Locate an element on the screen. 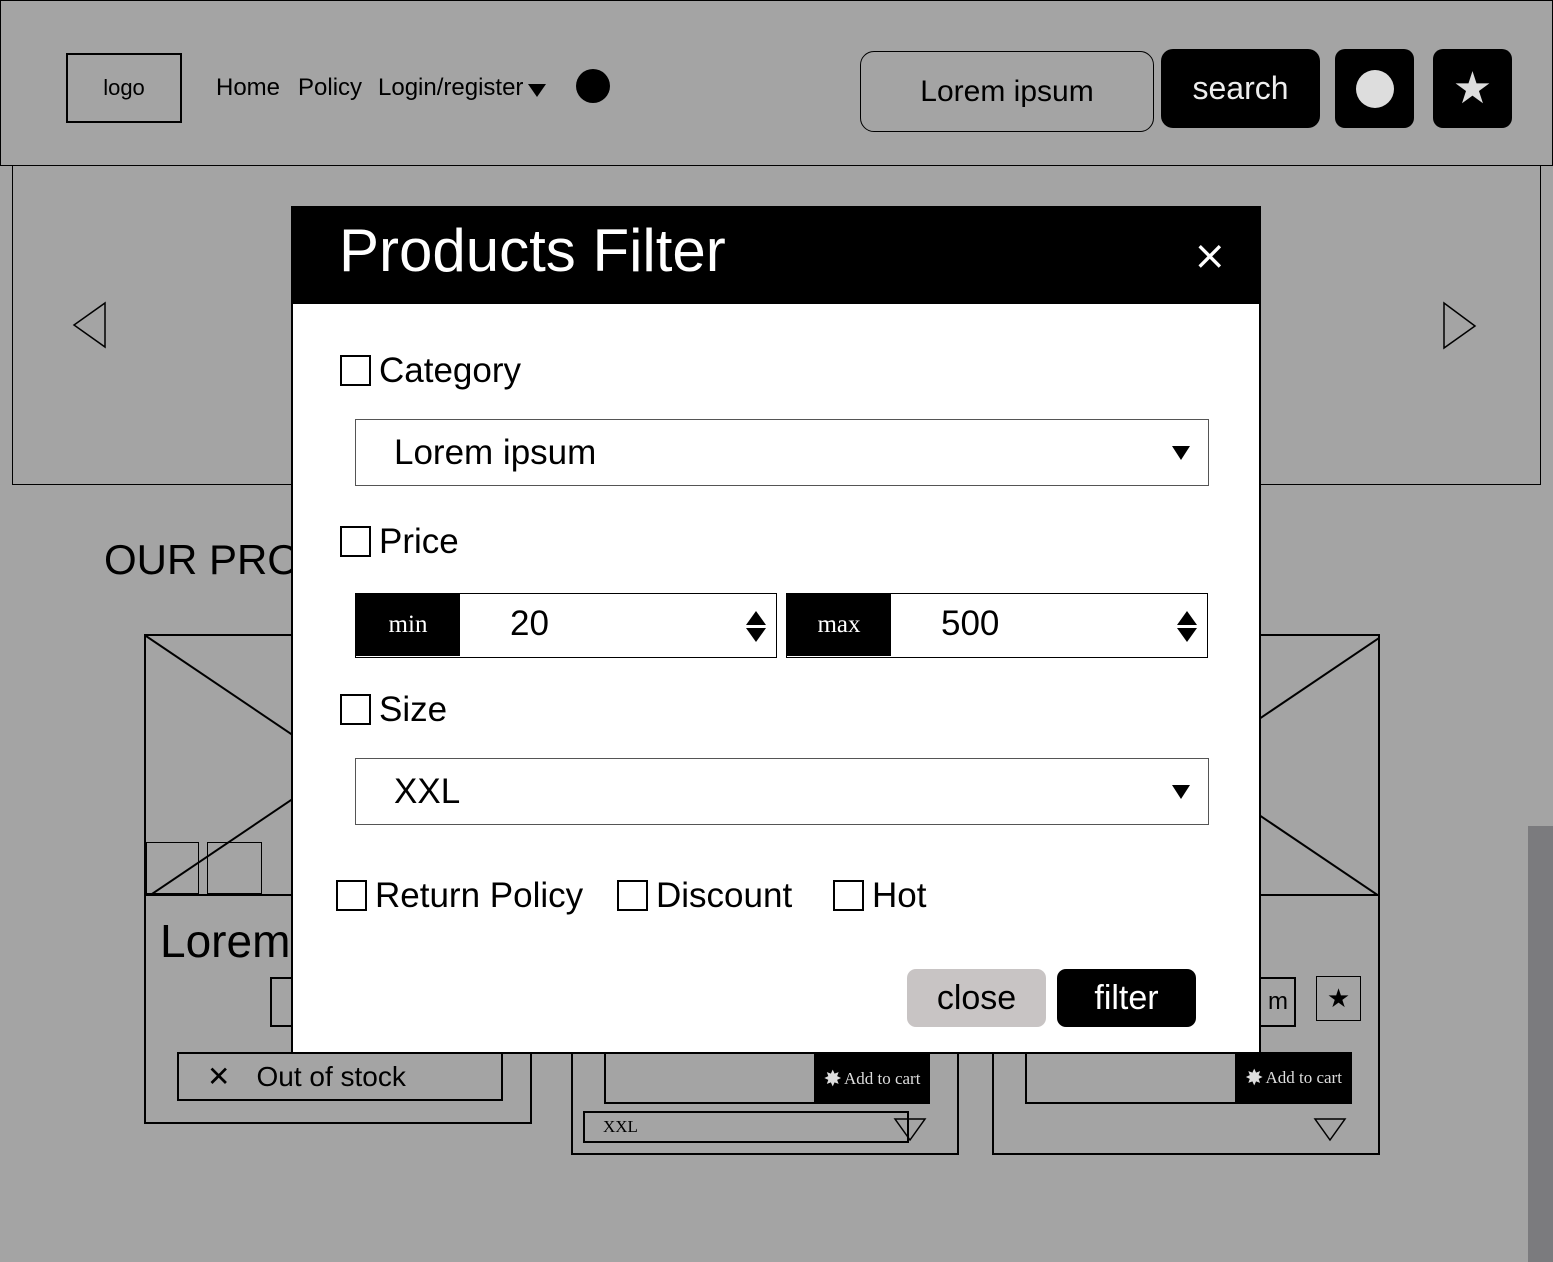 This screenshot has height=1262, width=1553. close-icon: ✕ is located at coordinates (219, 1076).